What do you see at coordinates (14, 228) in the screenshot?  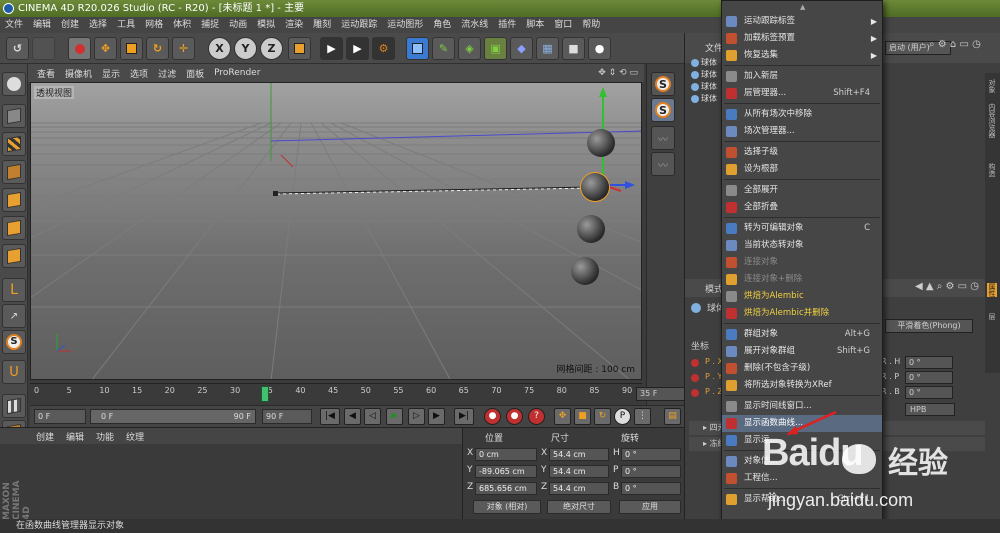 I see `edges-mode-button` at bounding box center [14, 228].